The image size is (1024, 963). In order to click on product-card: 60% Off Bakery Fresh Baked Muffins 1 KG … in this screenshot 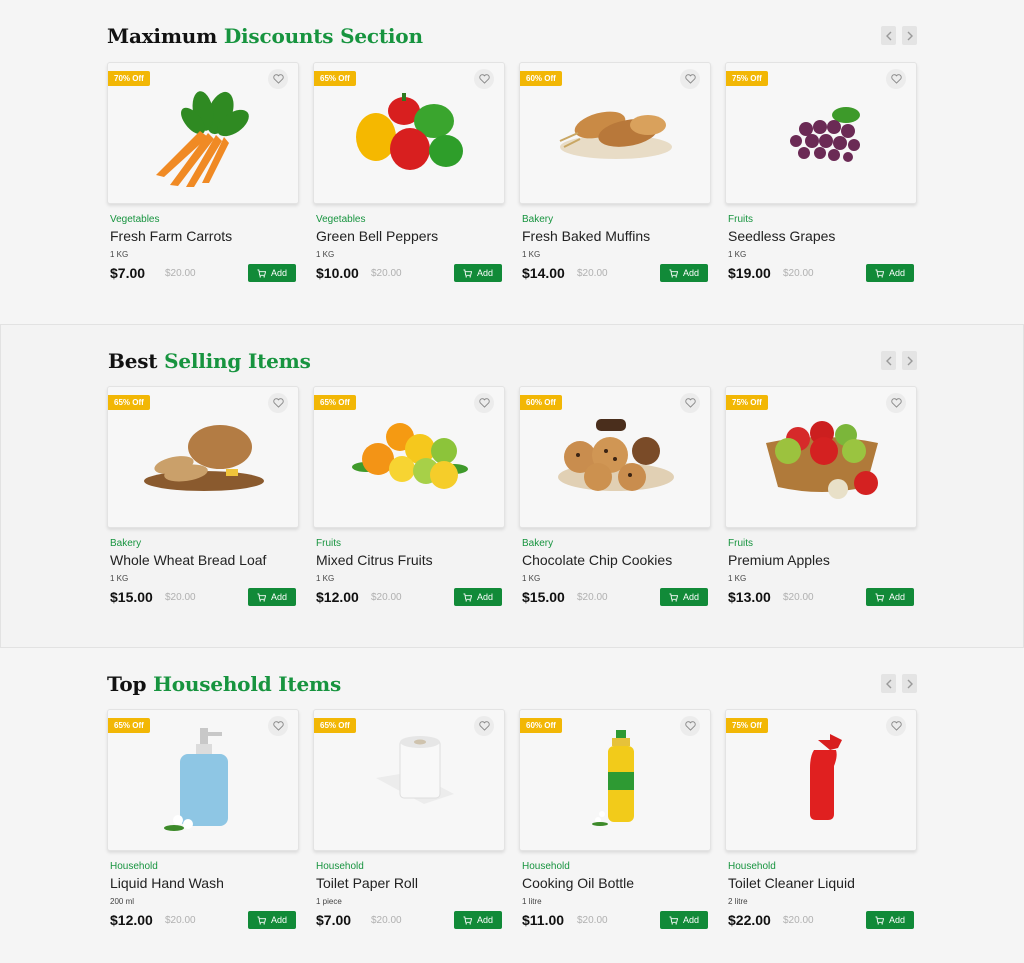, I will do `click(615, 172)`.